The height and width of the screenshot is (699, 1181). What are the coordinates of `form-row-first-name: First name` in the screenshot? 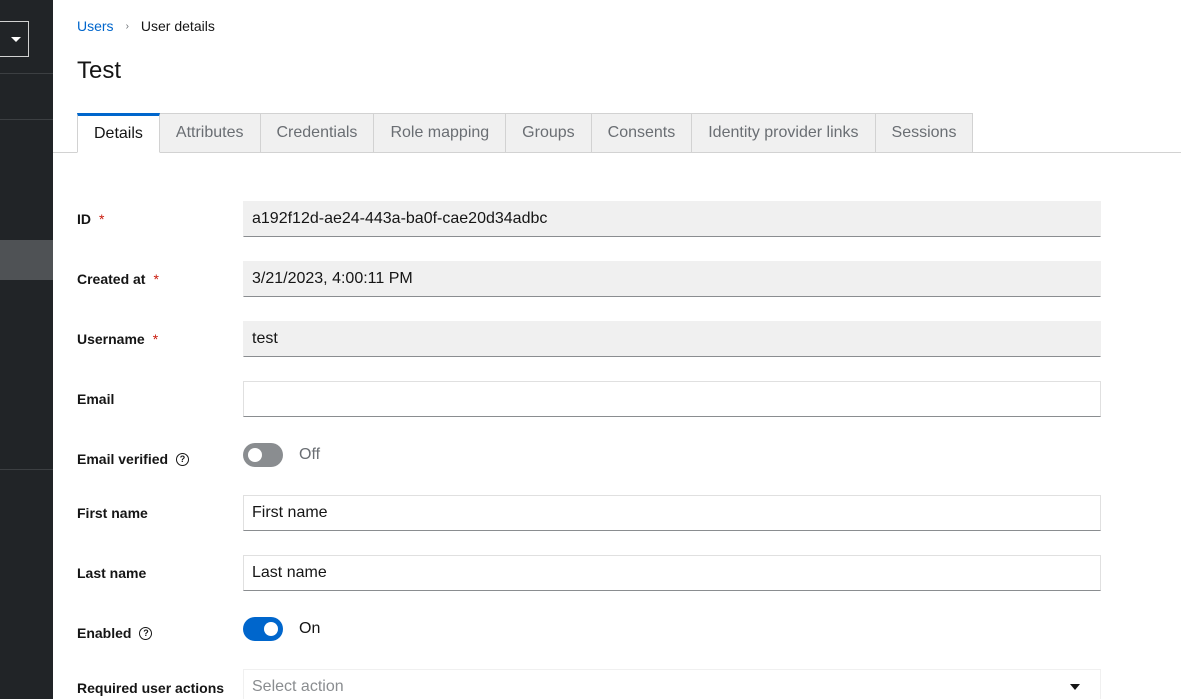 It's located at (589, 513).